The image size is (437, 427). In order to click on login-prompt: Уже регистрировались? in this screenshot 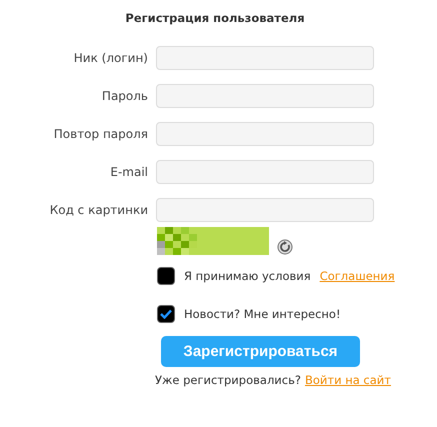, I will do `click(228, 380)`.